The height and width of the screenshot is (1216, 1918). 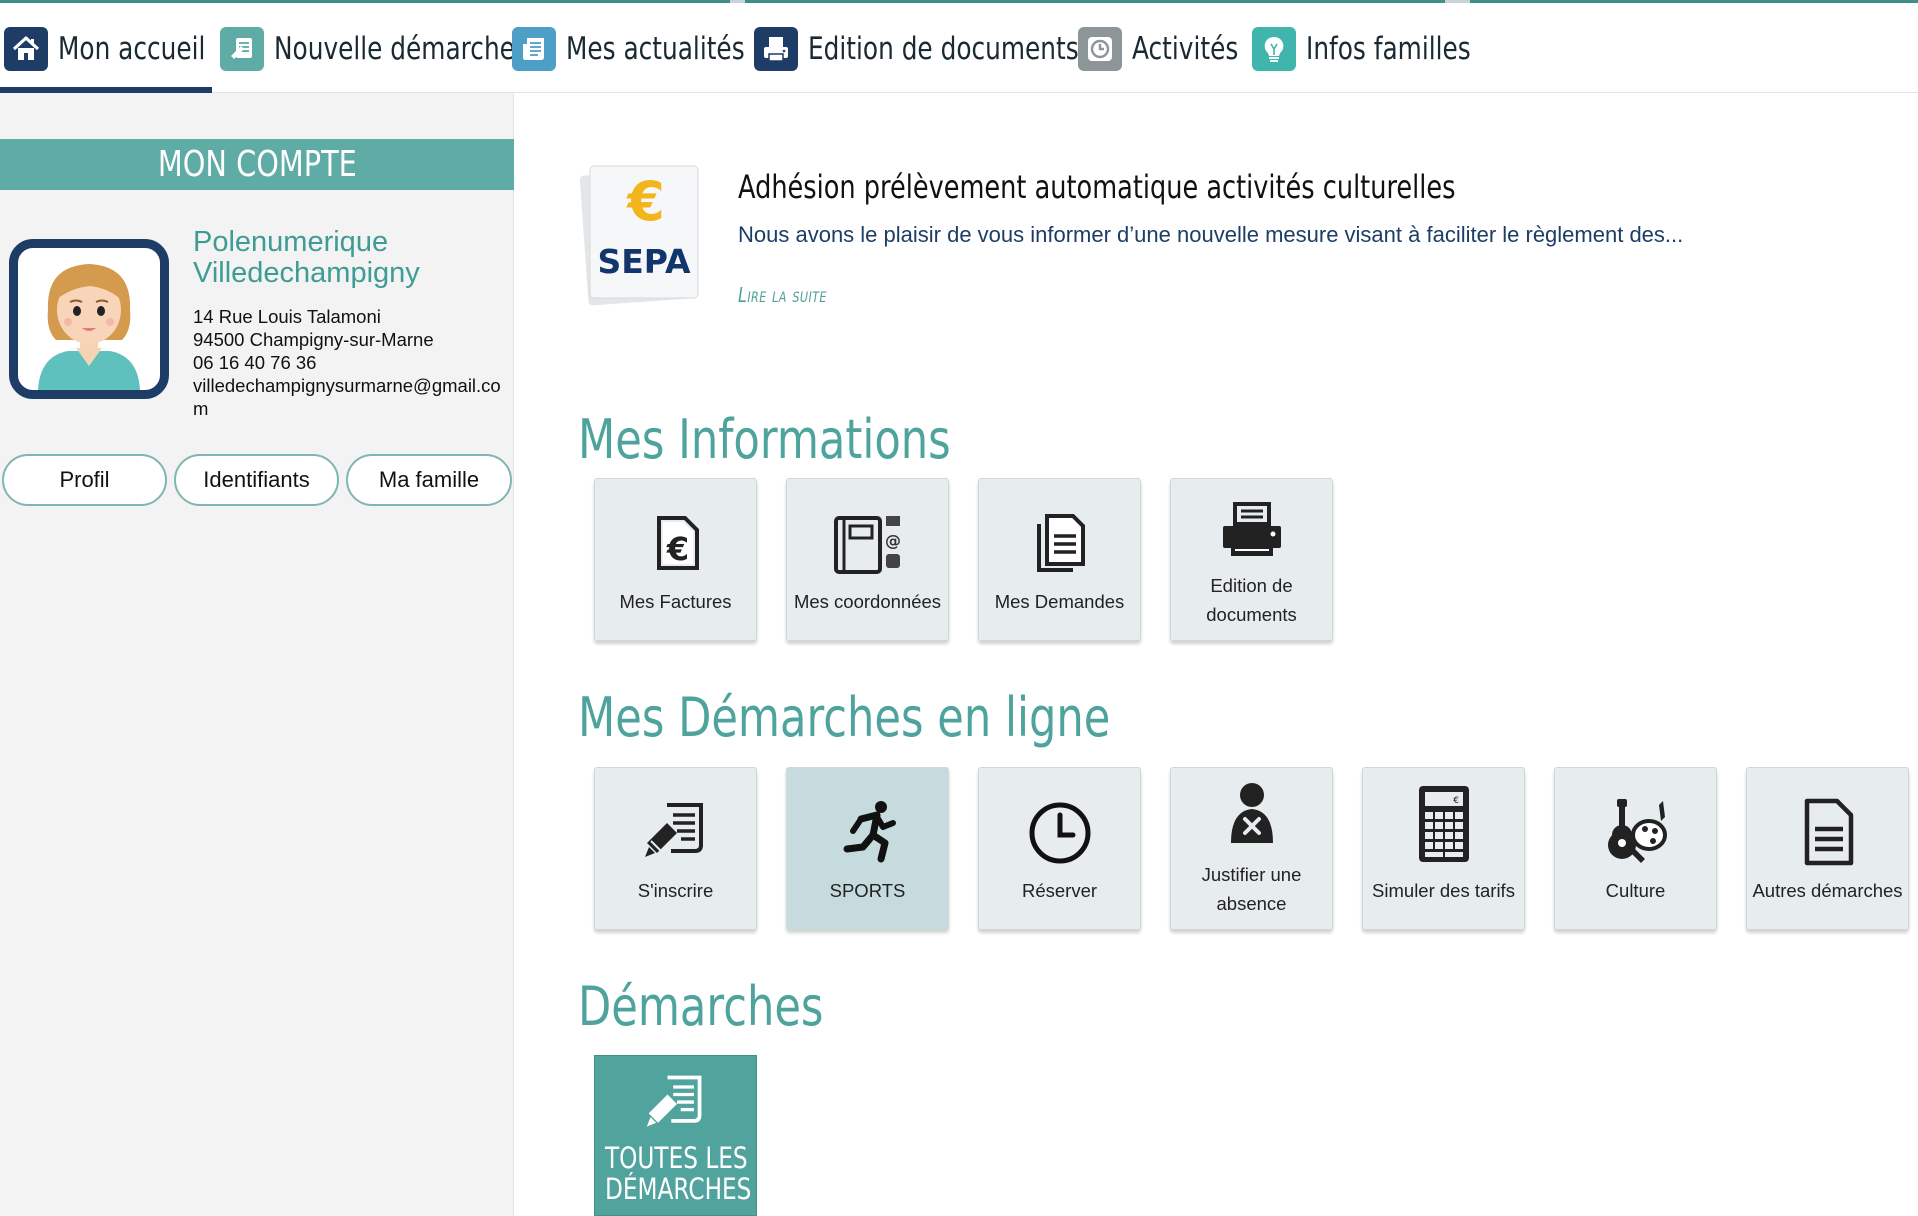 What do you see at coordinates (306, 257) in the screenshot?
I see `user-name: Polenumerique Villedechampigny` at bounding box center [306, 257].